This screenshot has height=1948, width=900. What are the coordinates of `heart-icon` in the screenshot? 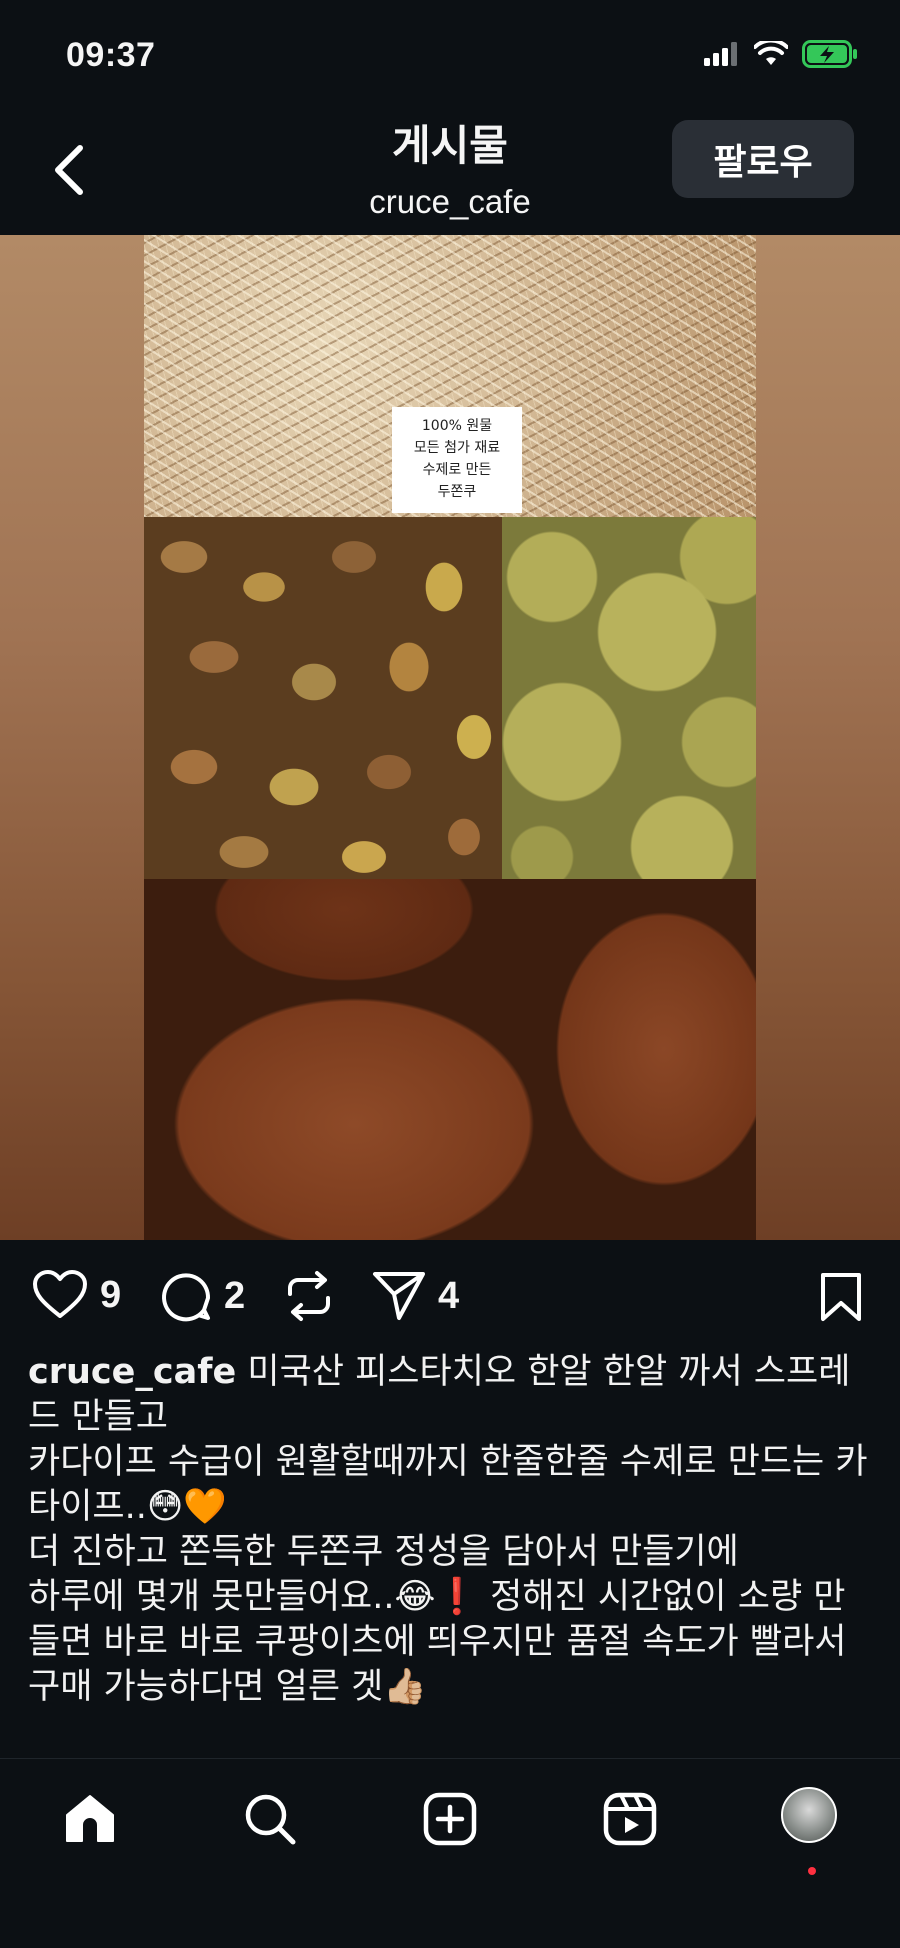 It's located at (60, 1294).